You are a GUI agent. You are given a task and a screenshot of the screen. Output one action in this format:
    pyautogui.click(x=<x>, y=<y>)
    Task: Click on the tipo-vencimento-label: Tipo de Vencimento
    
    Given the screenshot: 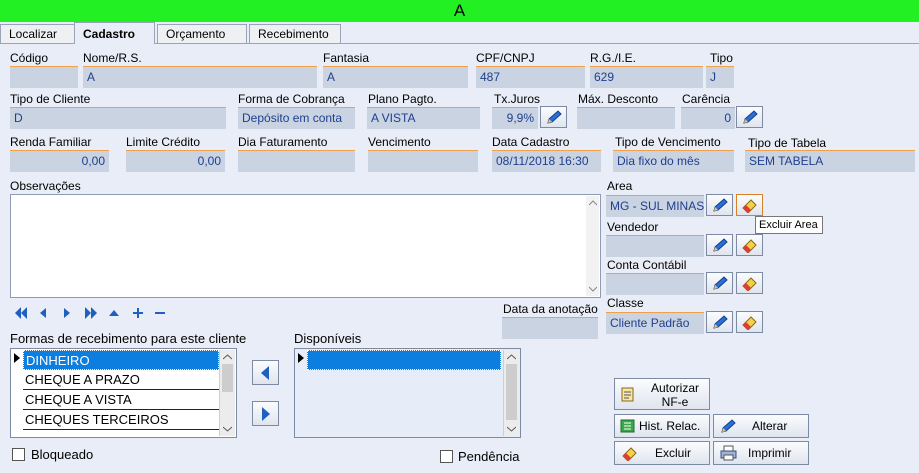 What is the action you would take?
    pyautogui.click(x=668, y=142)
    